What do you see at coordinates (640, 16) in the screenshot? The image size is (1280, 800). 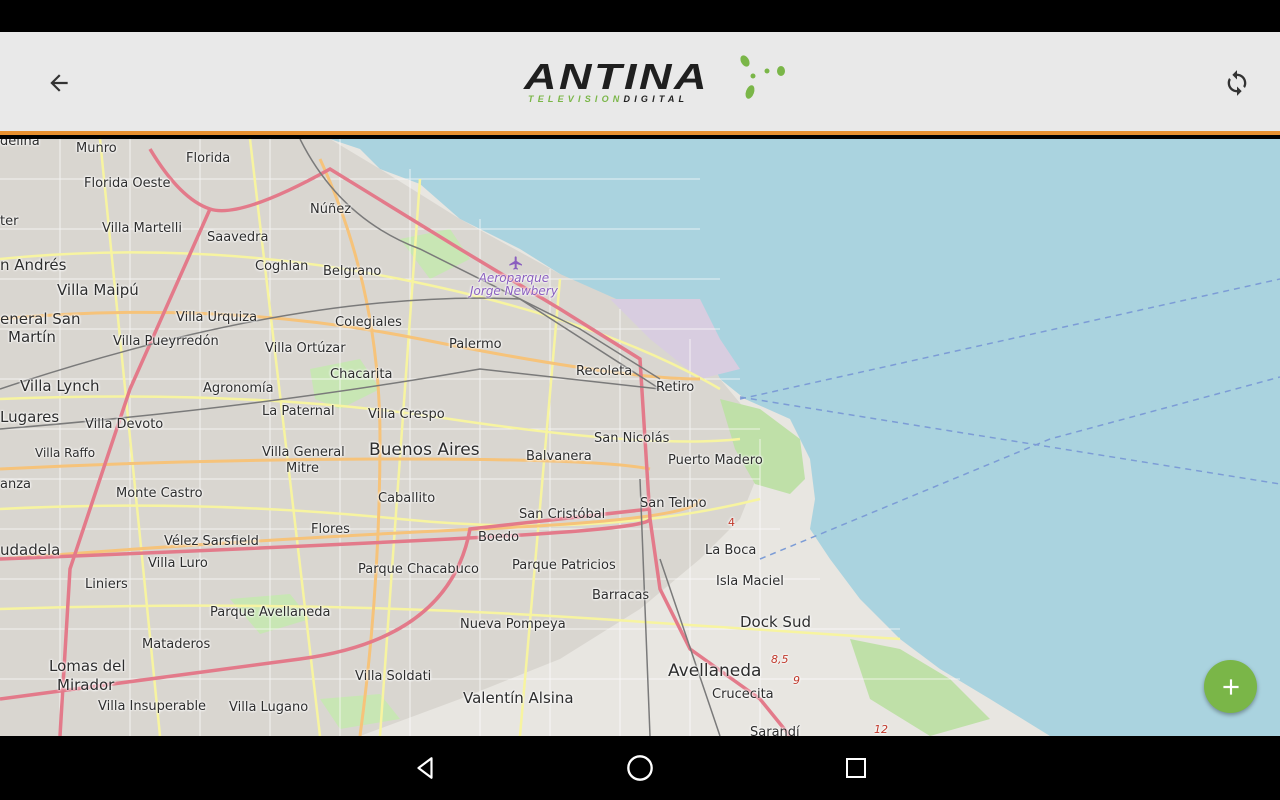 I see `status-bar` at bounding box center [640, 16].